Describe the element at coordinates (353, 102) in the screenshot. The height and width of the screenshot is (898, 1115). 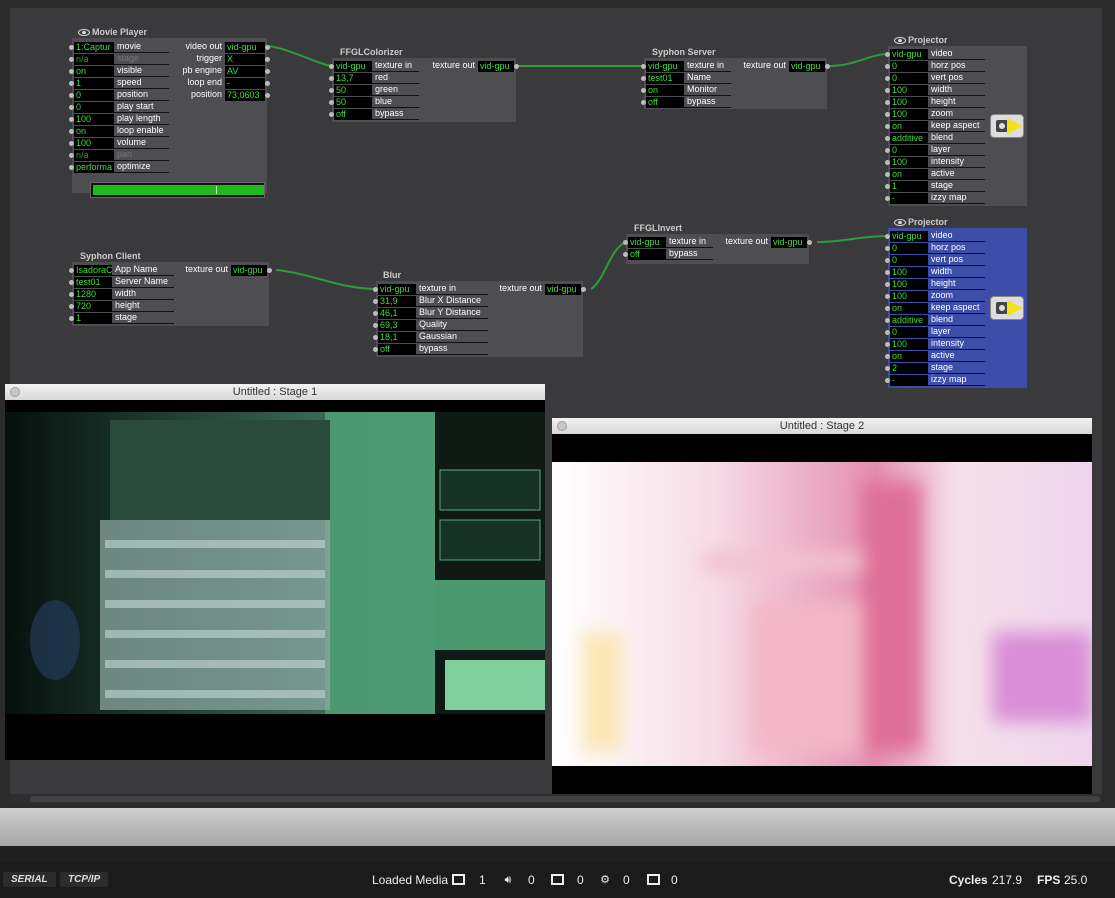
I see `input-value: 50` at that location.